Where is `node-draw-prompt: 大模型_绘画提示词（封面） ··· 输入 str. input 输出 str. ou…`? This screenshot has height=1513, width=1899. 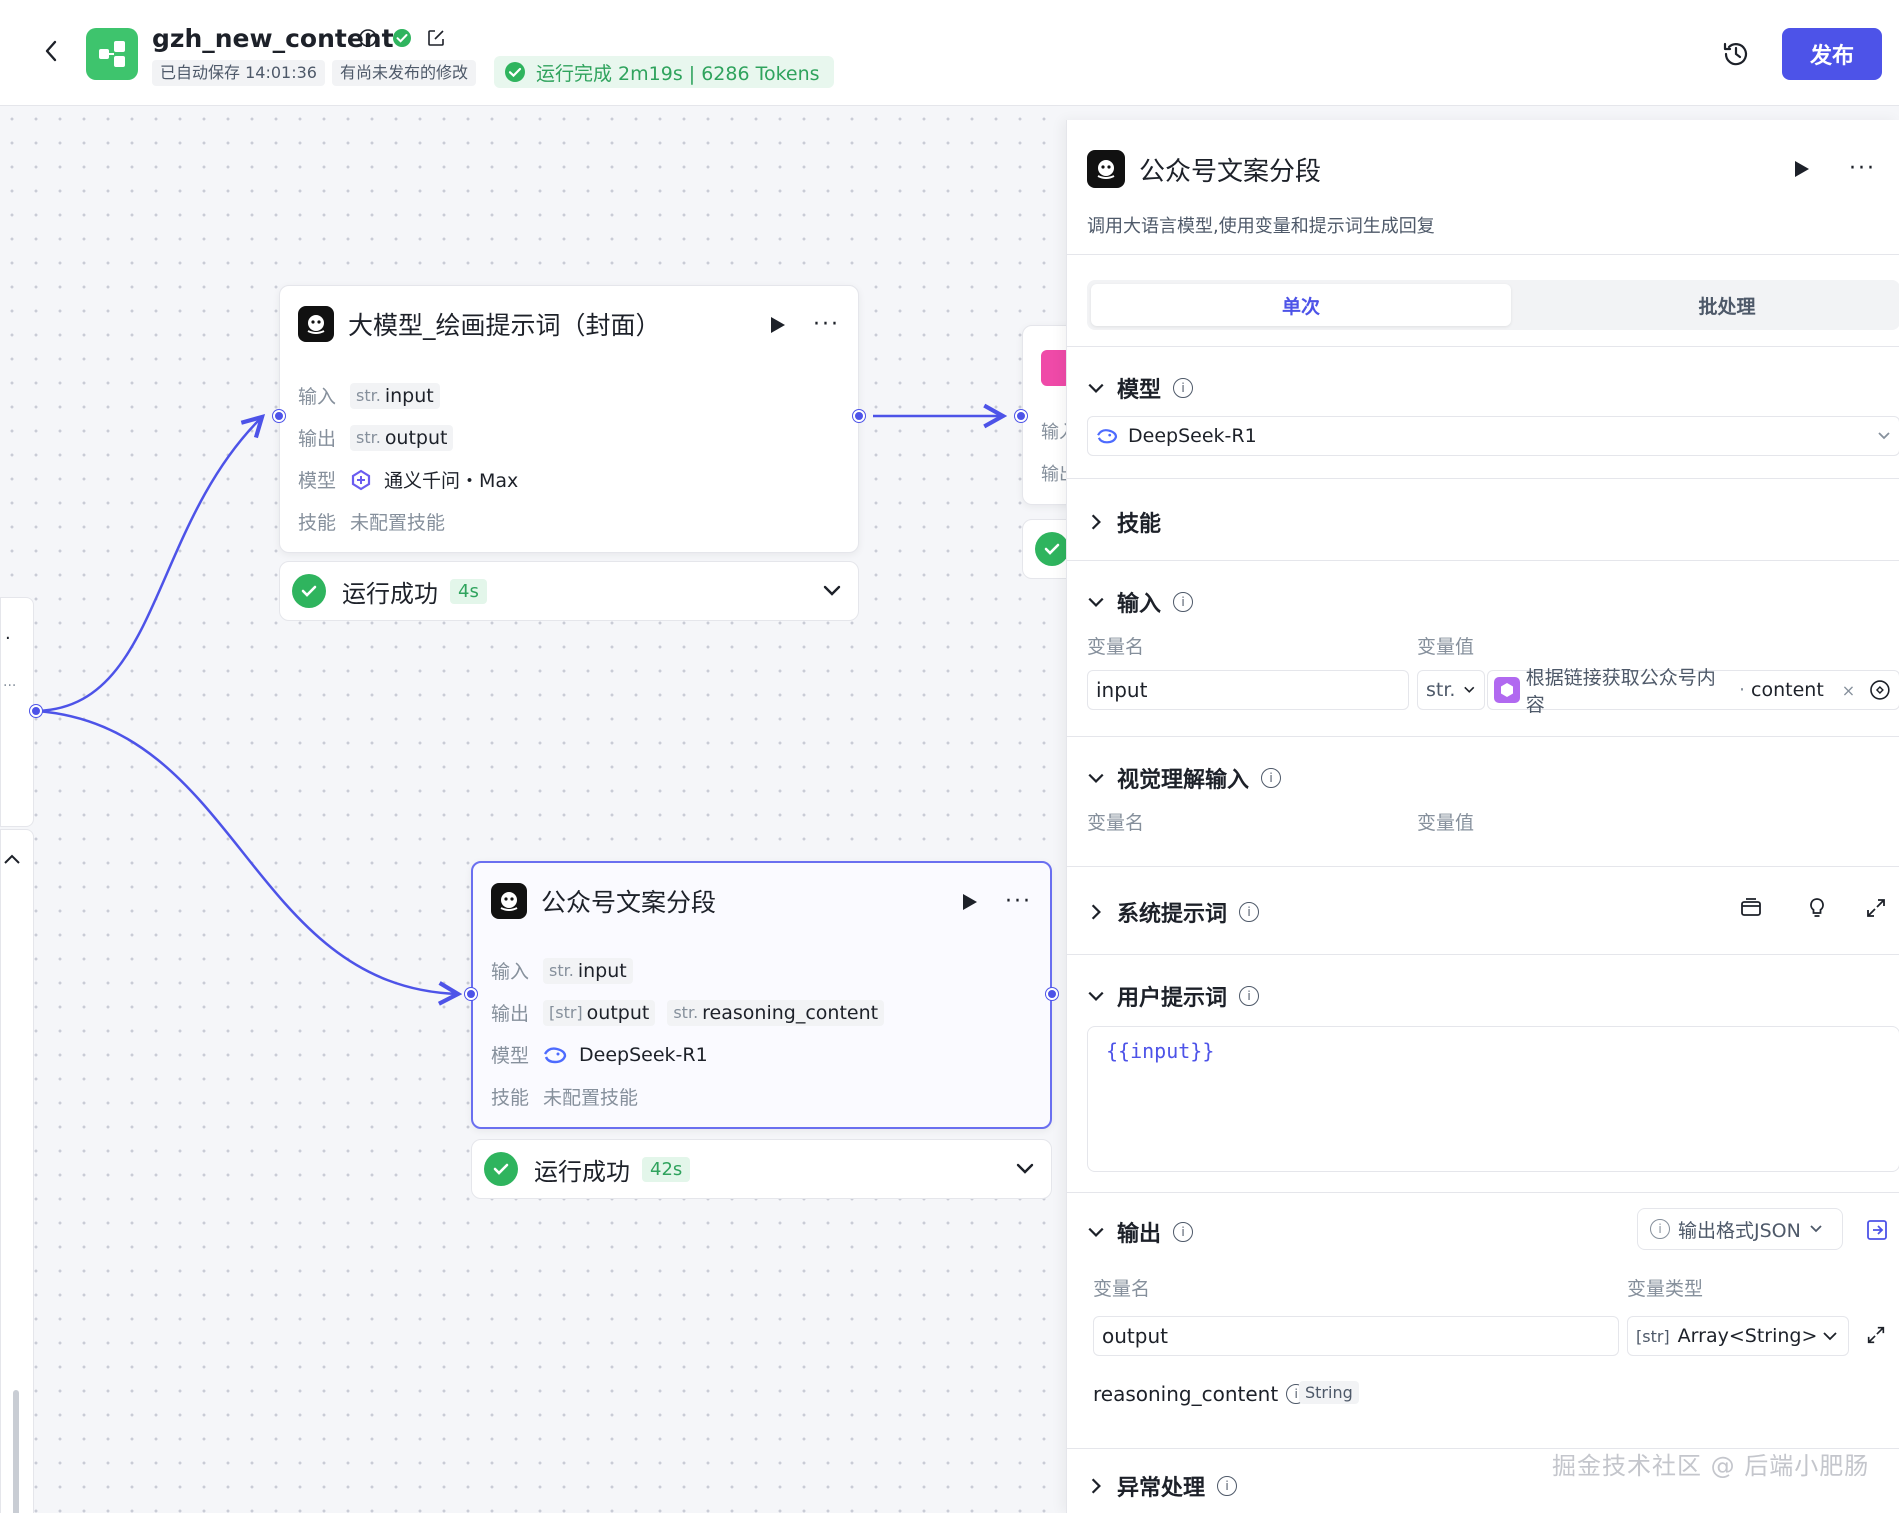 node-draw-prompt: 大模型_绘画提示词（封面） ··· 输入 str. input 输出 str. ou… is located at coordinates (569, 419).